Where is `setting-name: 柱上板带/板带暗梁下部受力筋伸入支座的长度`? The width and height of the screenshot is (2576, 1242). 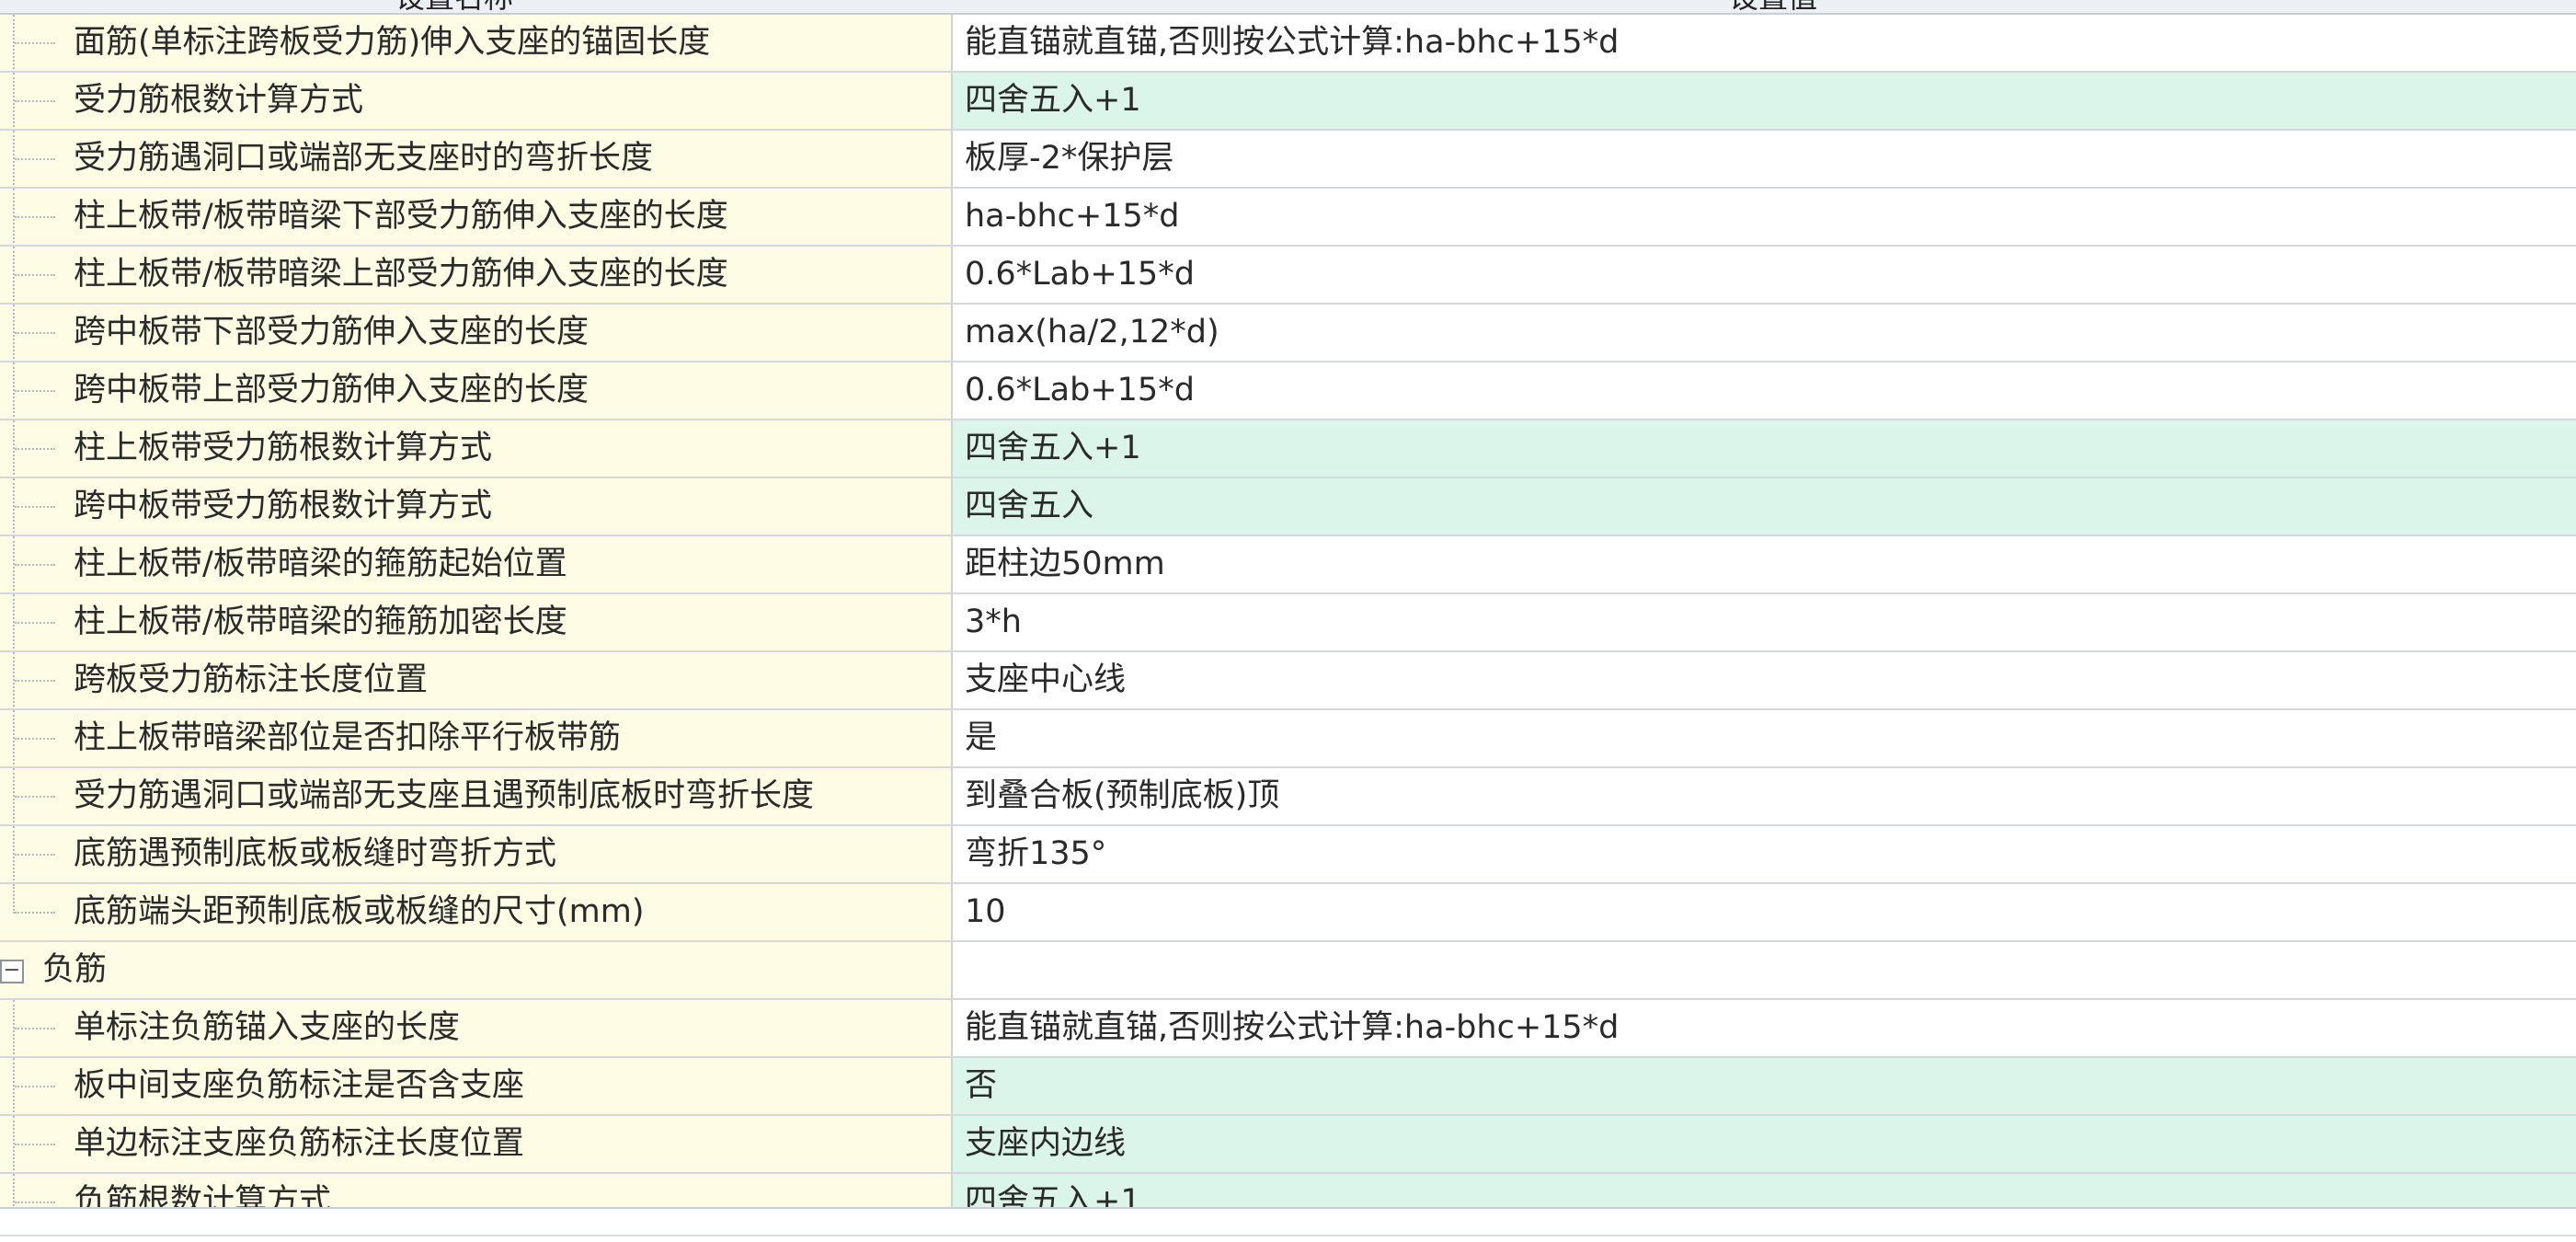
setting-name: 柱上板带/板带暗梁下部受力筋伸入支座的长度 is located at coordinates (401, 216).